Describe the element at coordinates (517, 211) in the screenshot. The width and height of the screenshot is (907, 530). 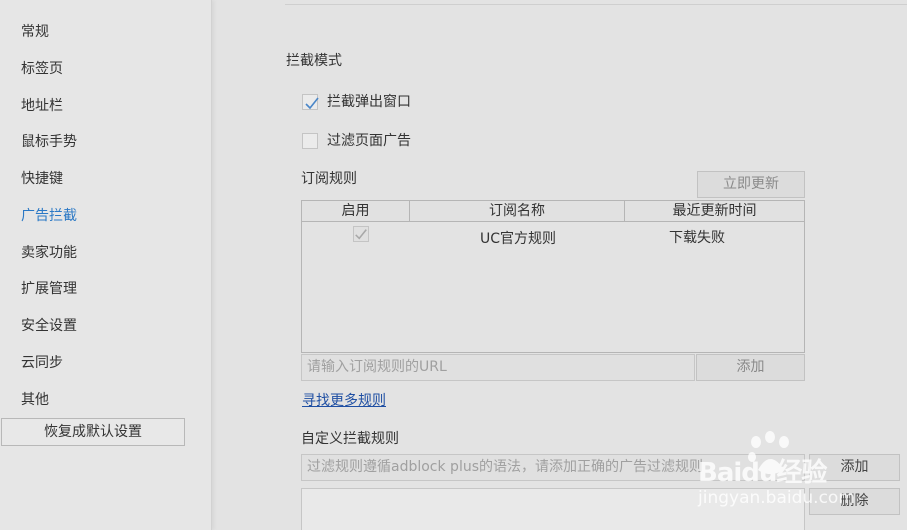
I see `column-header-name: 订阅名称` at that location.